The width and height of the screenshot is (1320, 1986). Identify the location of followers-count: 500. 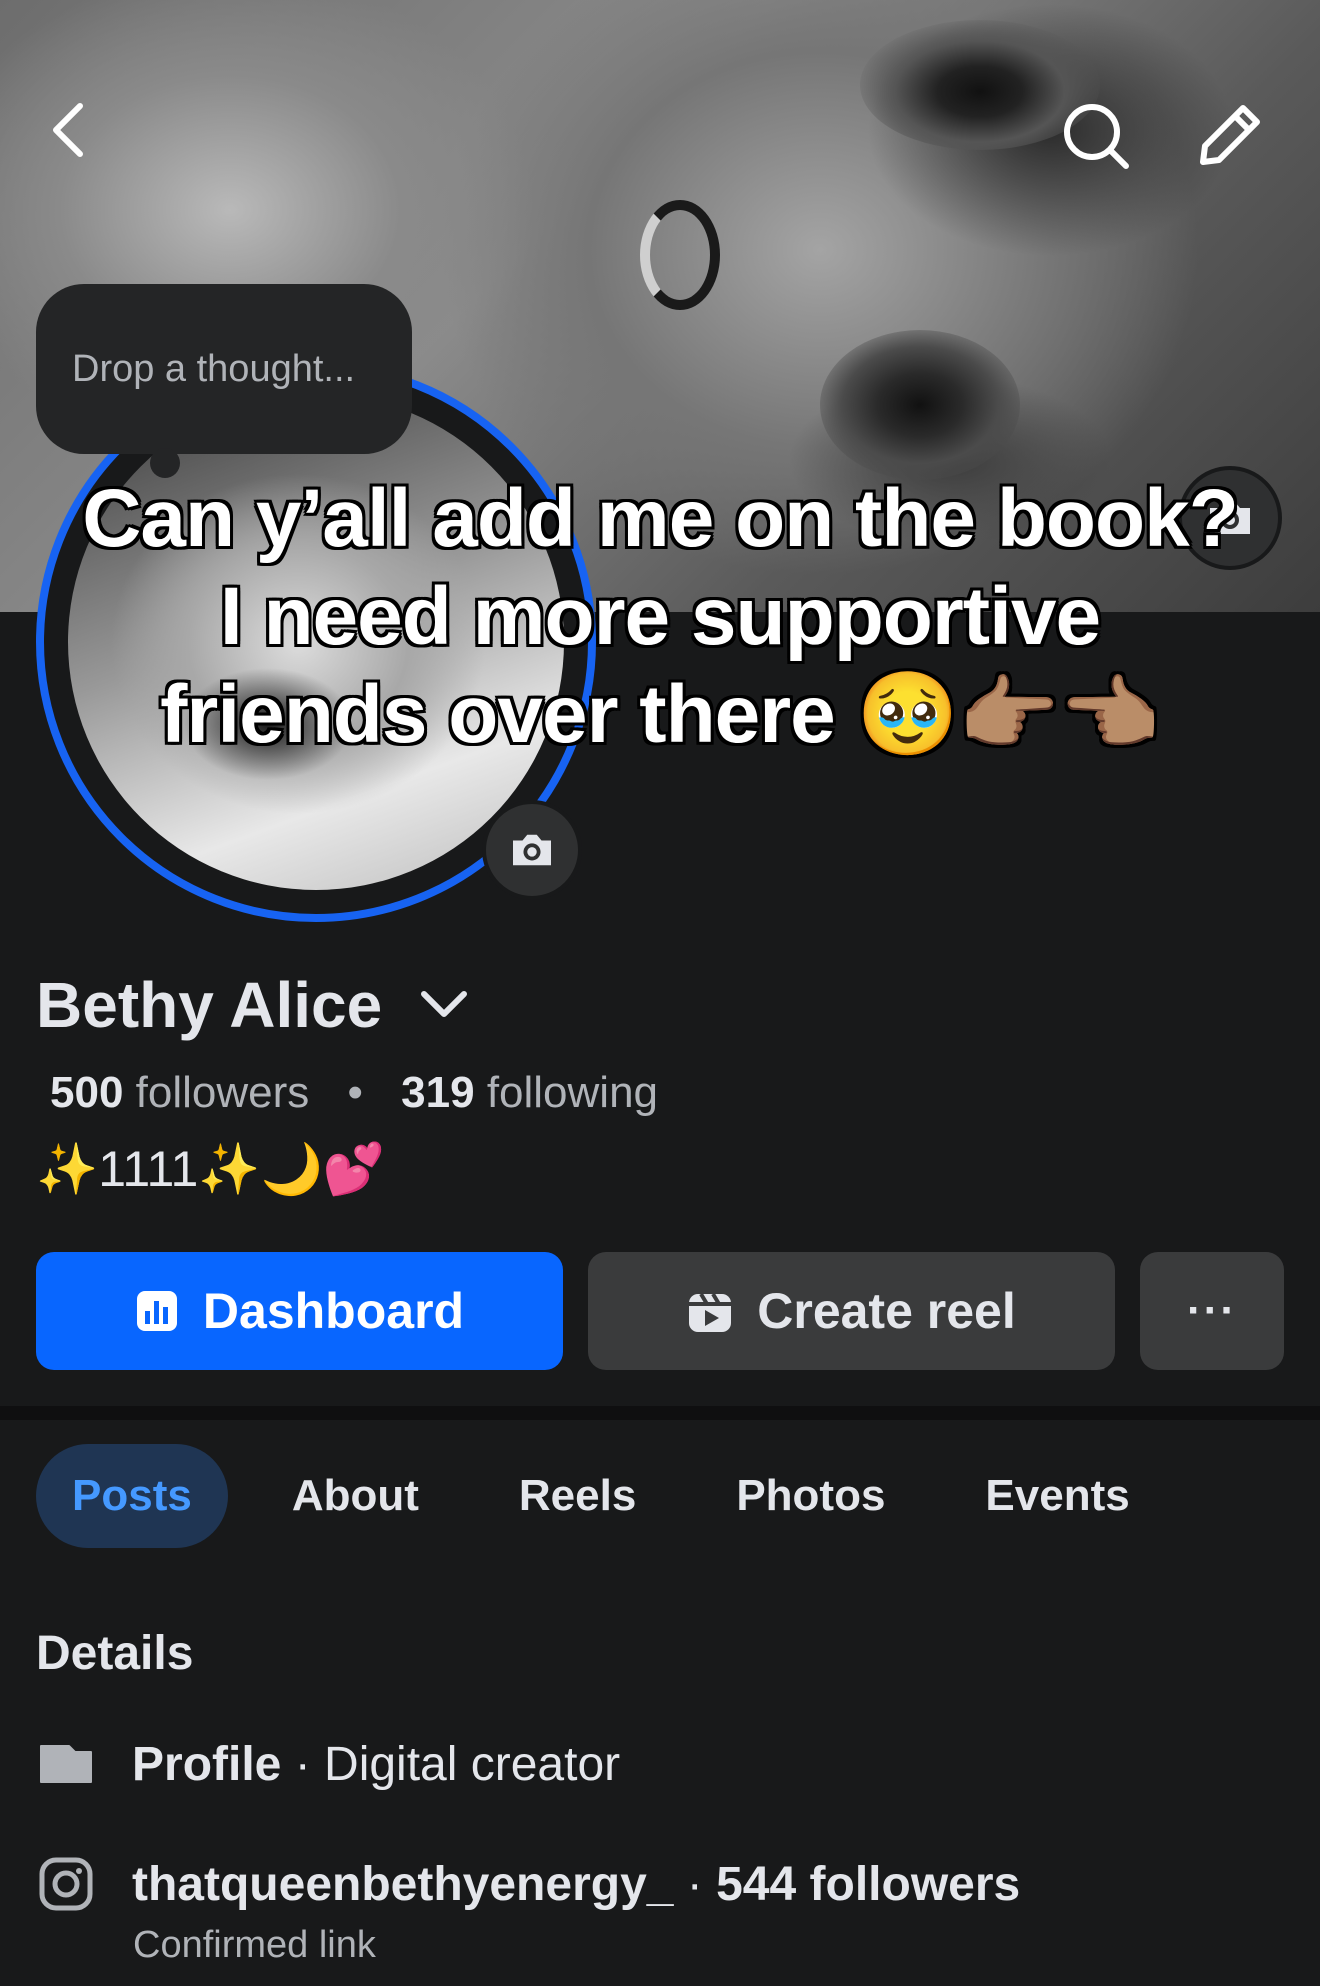
(87, 1092).